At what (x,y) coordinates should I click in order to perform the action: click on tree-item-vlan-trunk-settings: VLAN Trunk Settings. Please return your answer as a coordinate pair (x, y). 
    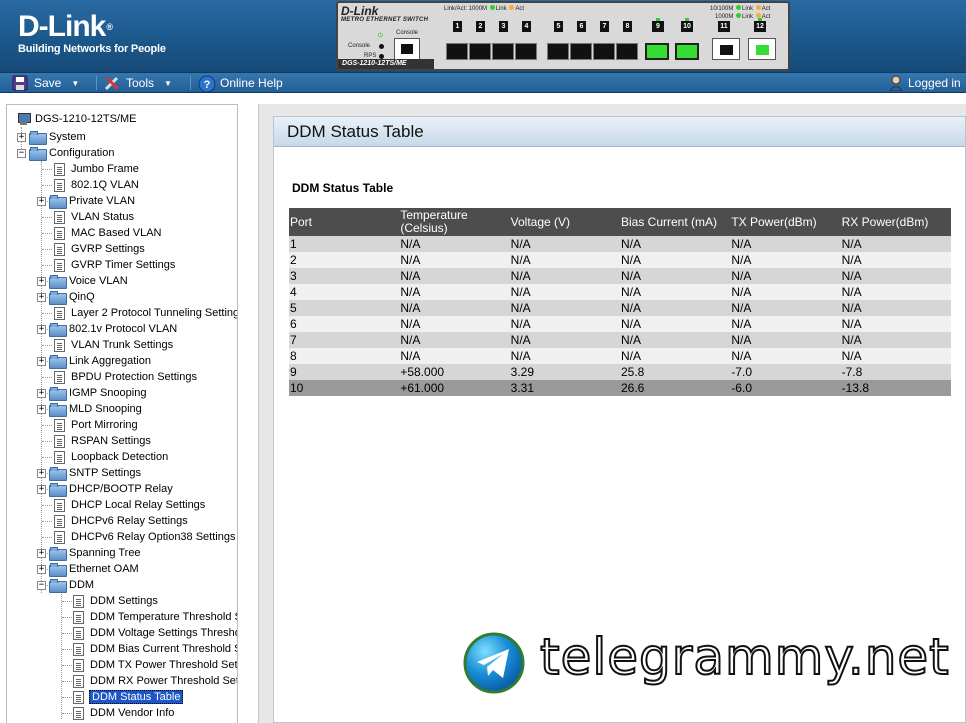
    Looking at the image, I should click on (105, 345).